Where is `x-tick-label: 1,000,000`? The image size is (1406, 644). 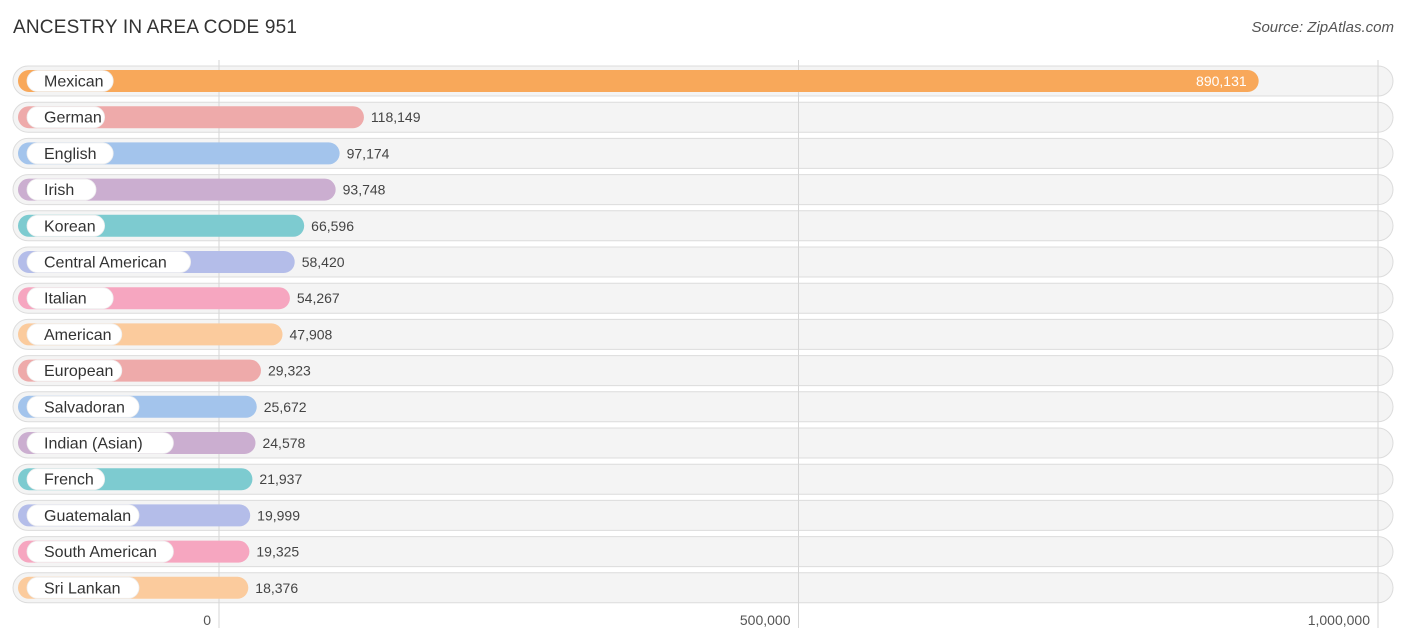
x-tick-label: 1,000,000 is located at coordinates (1339, 620).